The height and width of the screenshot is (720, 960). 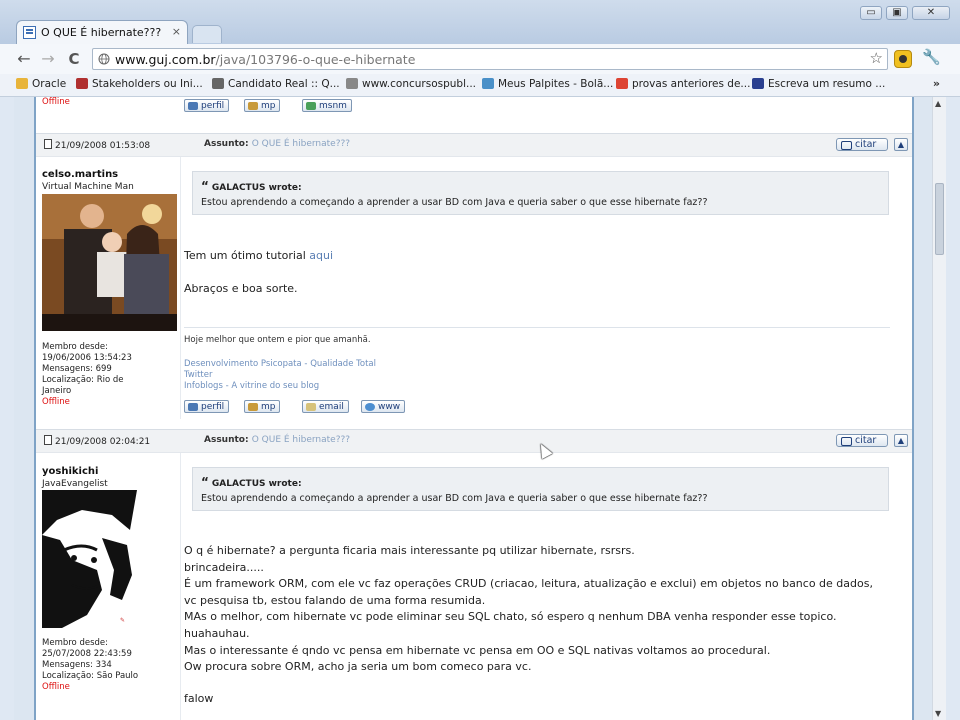 I want to click on scroll-down-icon: ▼, so click(x=938, y=713).